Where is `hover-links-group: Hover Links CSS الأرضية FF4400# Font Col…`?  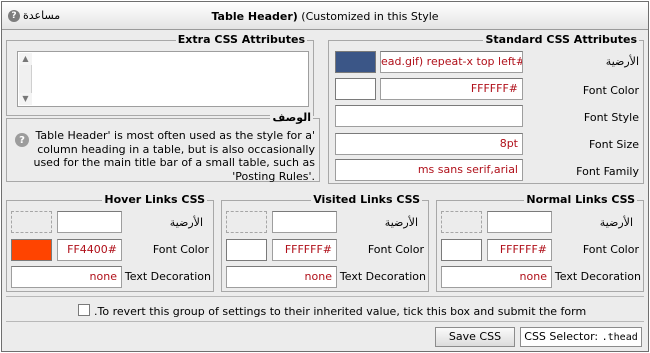
hover-links-group: Hover Links CSS الأرضية FF4400# Font Col… is located at coordinates (110, 243).